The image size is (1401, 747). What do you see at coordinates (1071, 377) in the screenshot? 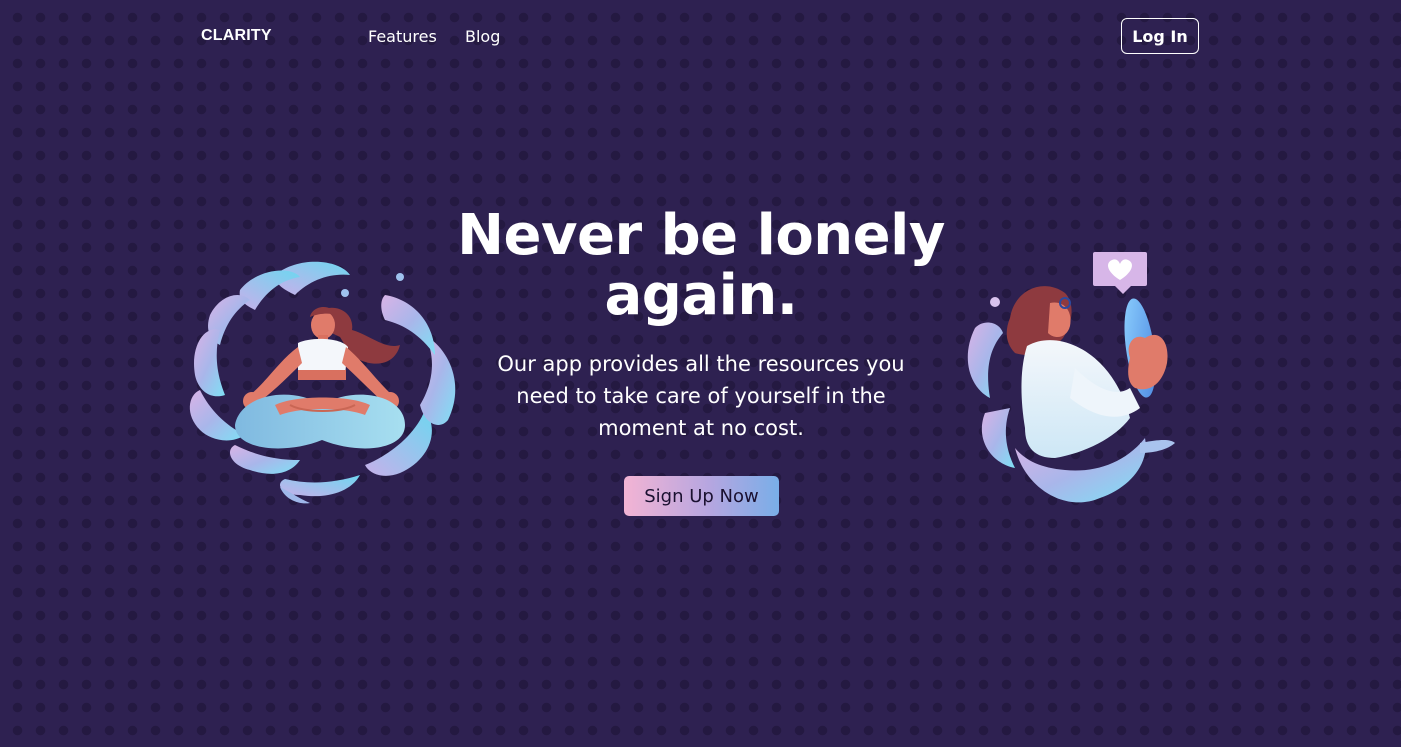
I see `woman-with-phone-illustration` at bounding box center [1071, 377].